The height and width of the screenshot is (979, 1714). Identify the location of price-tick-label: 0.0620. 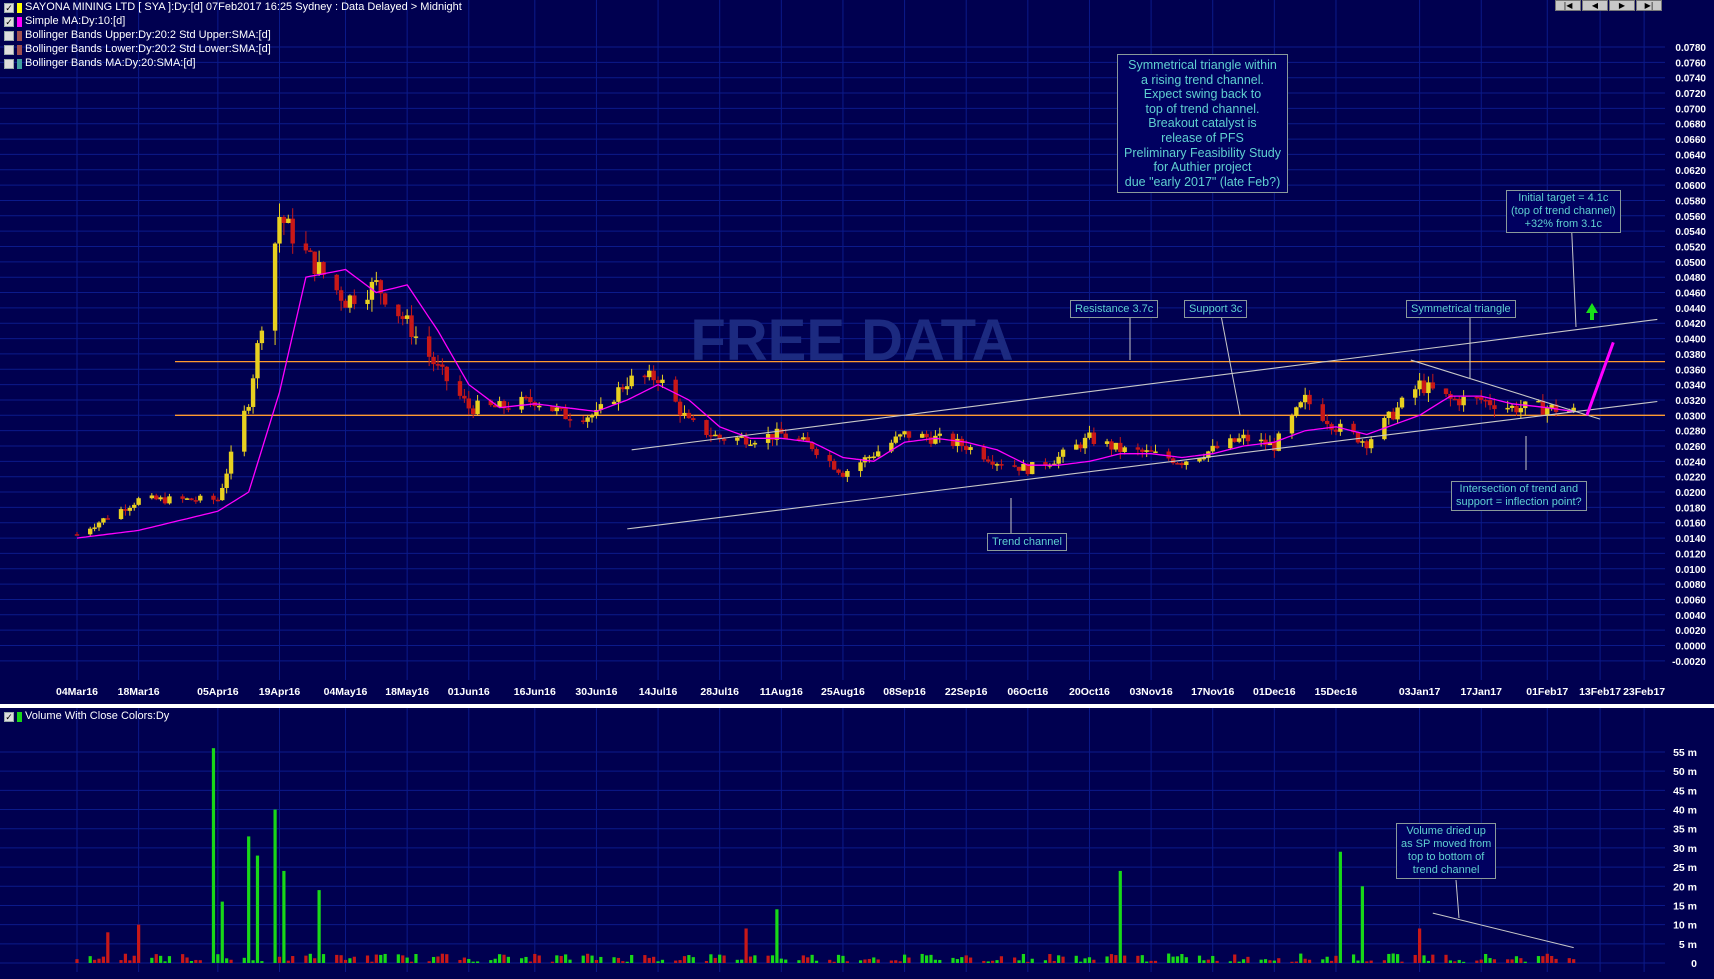
(1690, 171).